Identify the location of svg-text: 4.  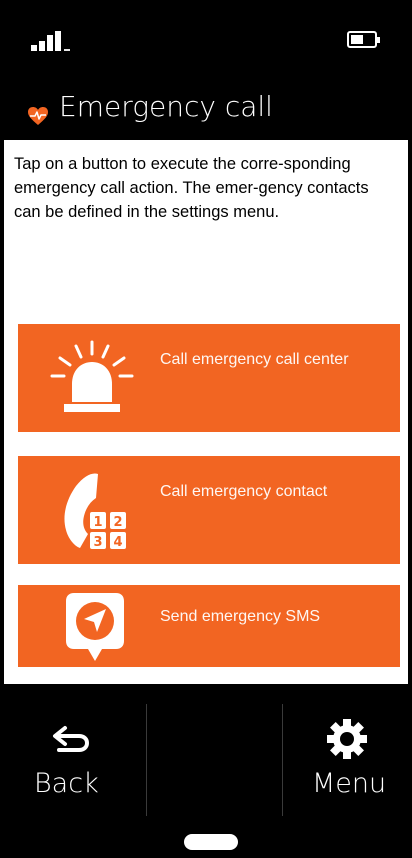
(117, 542).